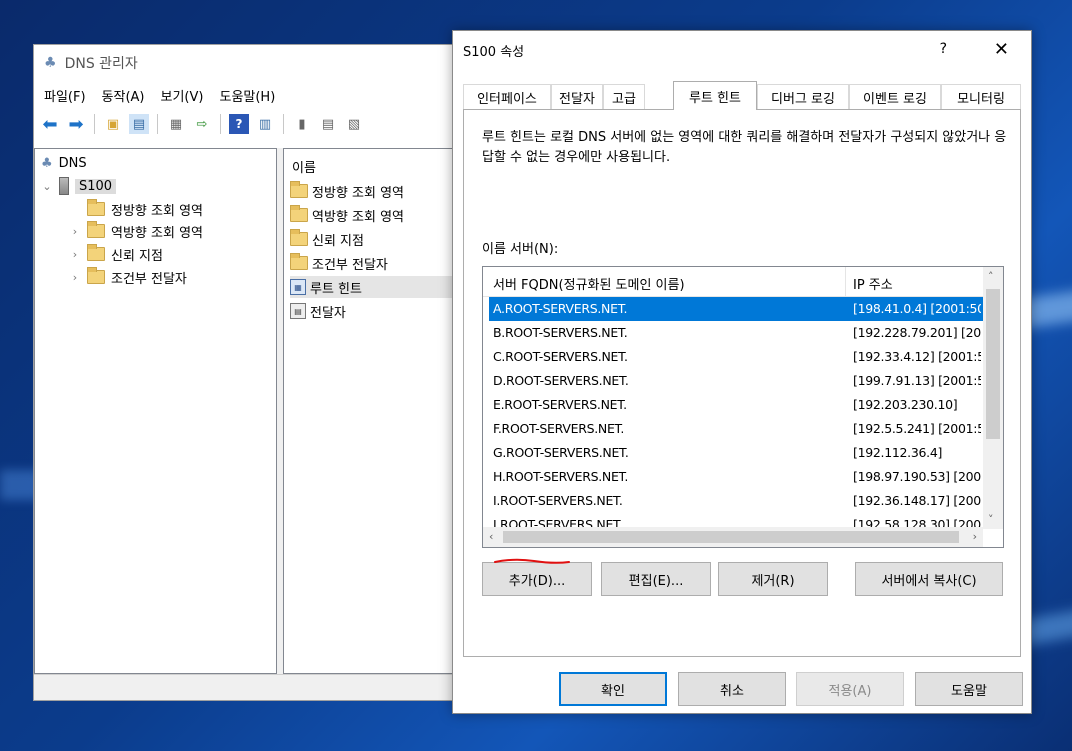  Describe the element at coordinates (354, 124) in the screenshot. I see `detail-view-icon: ▧` at that location.